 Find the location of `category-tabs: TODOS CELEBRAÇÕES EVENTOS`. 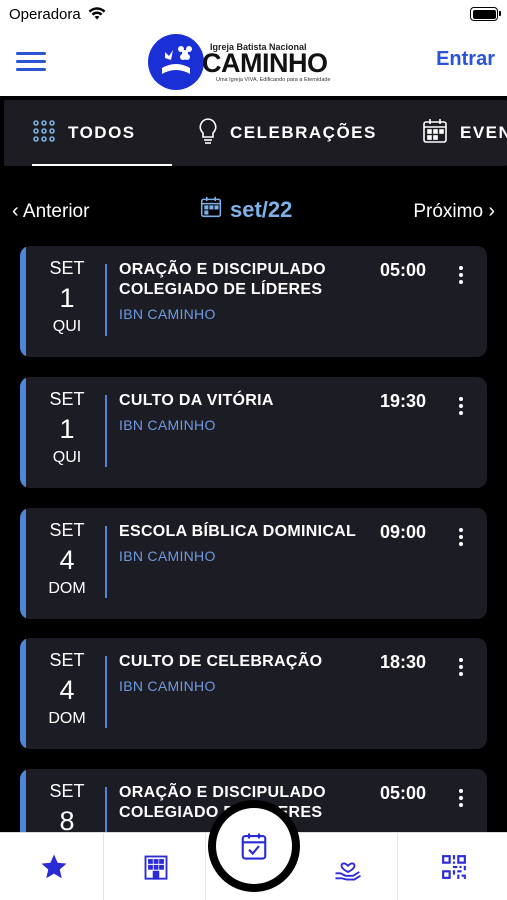

category-tabs: TODOS CELEBRAÇÕES EVENTOS is located at coordinates (253, 133).